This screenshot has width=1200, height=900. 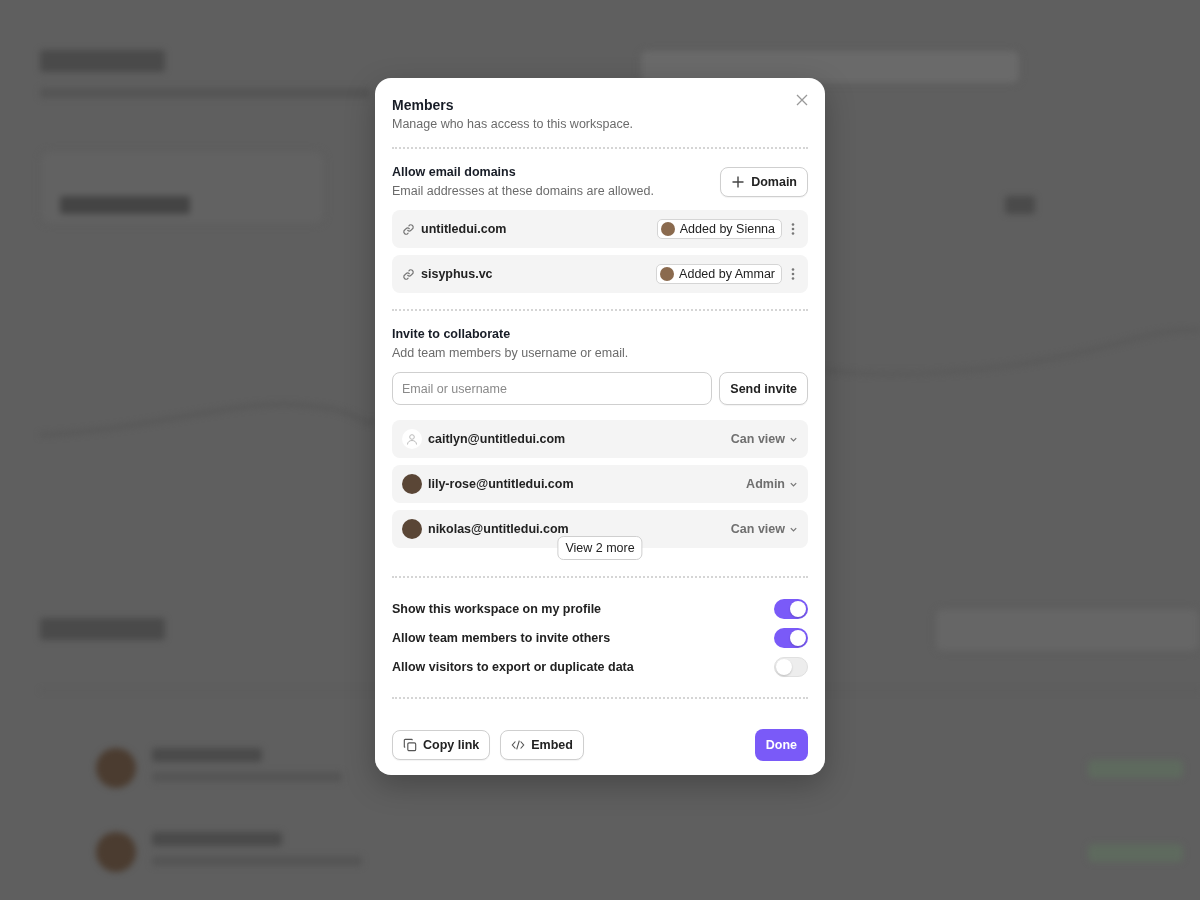 What do you see at coordinates (719, 229) in the screenshot?
I see `added-by-tag: Added by Sienna` at bounding box center [719, 229].